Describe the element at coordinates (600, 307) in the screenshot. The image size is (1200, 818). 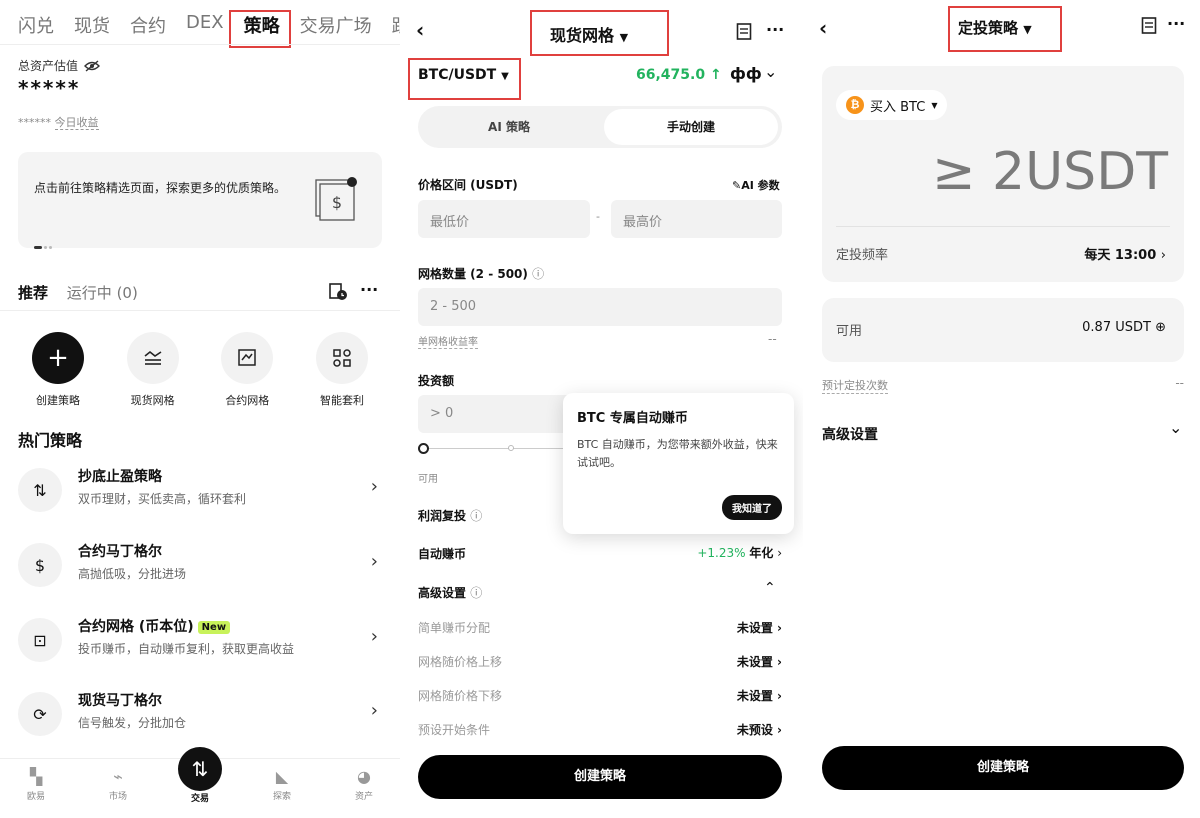
I see `grid-count-input: 2 - 500` at that location.